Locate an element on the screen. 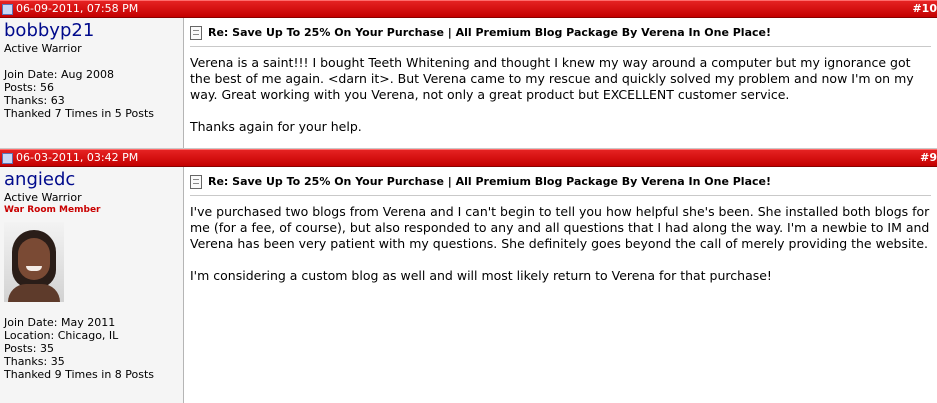 This screenshot has width=937, height=403. message-paragraph: Thanks again for your help. is located at coordinates (276, 126).